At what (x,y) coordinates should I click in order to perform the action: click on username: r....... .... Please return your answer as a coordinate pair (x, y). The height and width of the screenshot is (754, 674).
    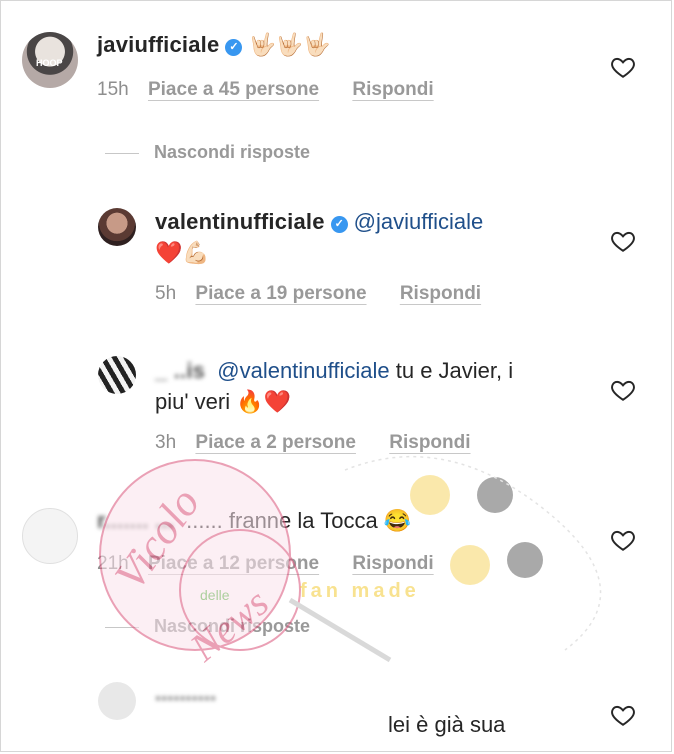
    Looking at the image, I should click on (135, 520).